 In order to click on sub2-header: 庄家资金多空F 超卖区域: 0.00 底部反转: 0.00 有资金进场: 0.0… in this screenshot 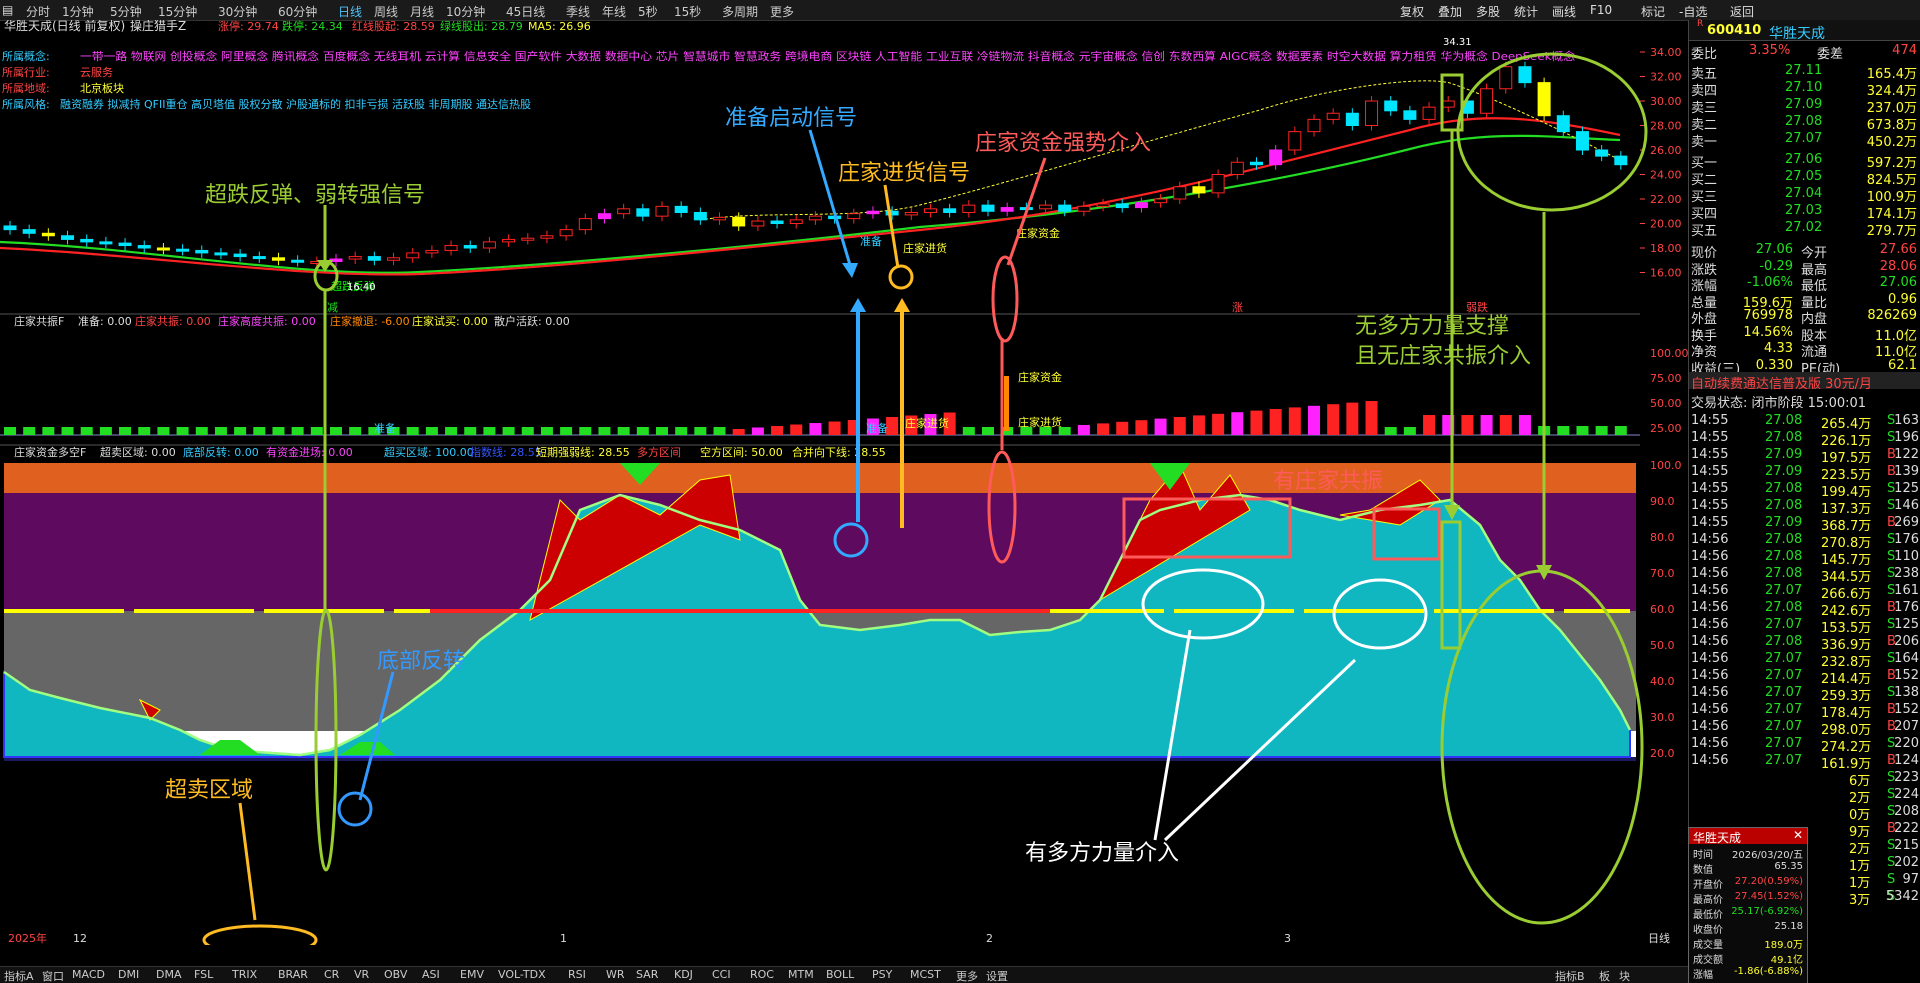, I will do `click(450, 452)`.